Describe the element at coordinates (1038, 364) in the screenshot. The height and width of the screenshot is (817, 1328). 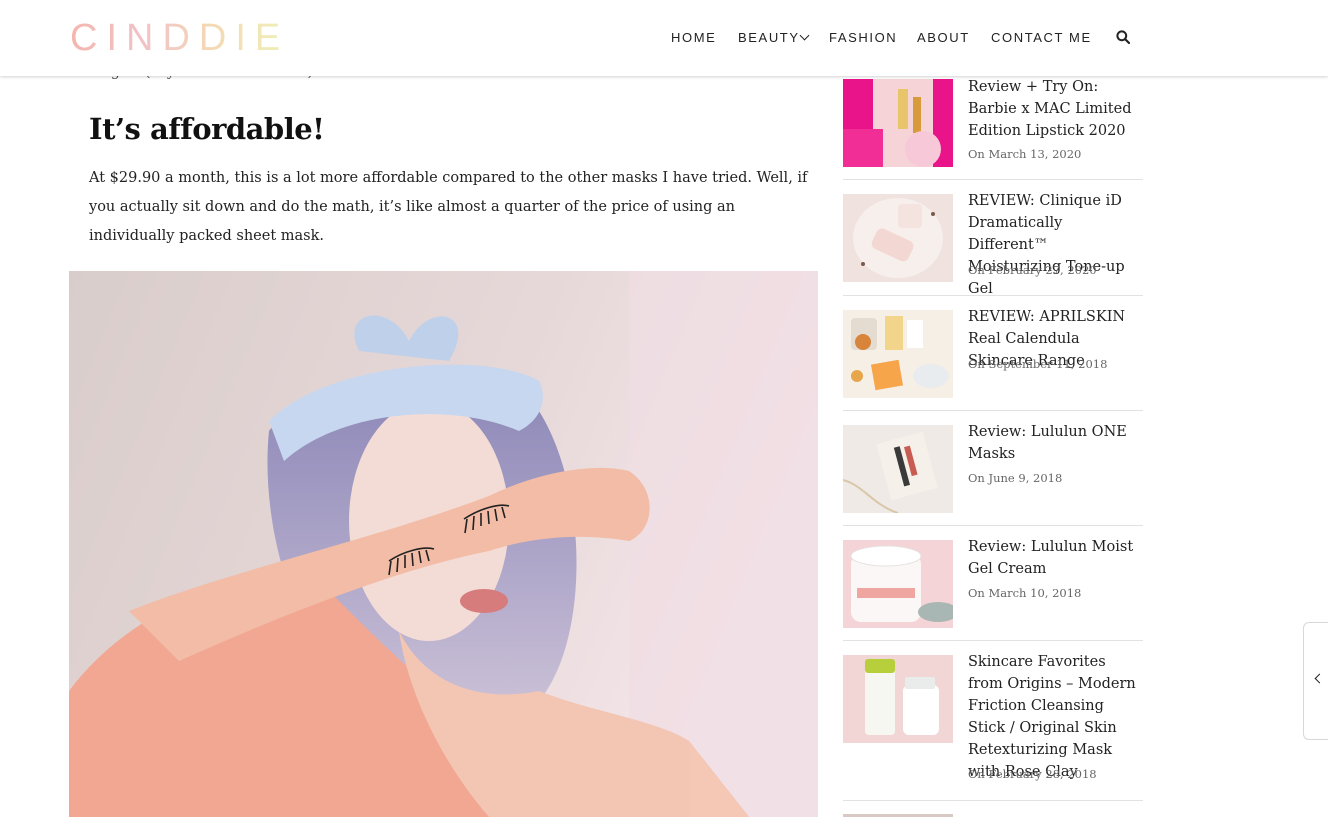
I see `post-date: On September 11, 2018` at that location.